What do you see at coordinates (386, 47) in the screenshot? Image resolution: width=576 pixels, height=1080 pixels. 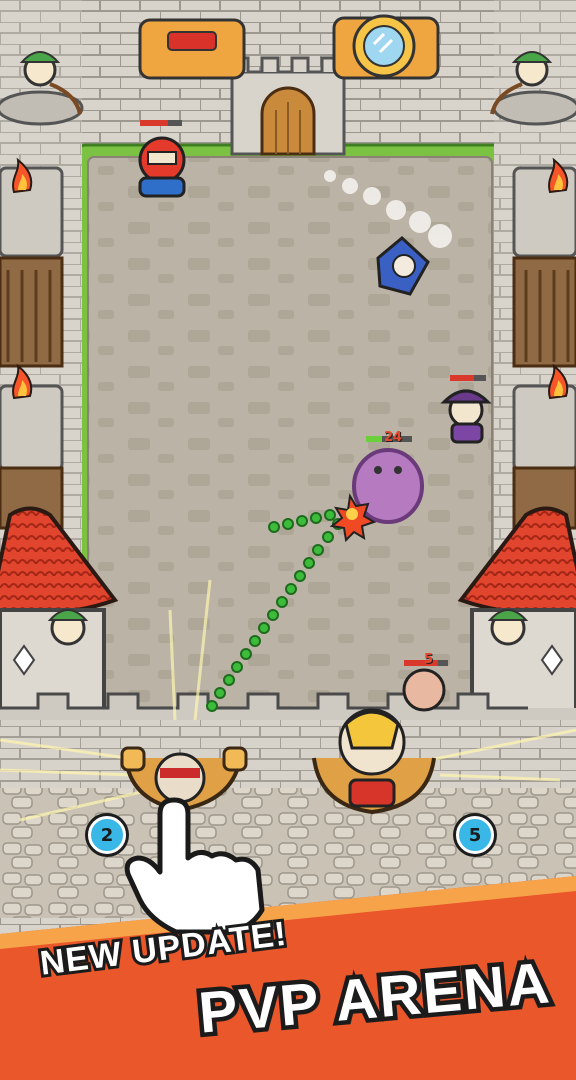 I see `magic-mirror-icon` at bounding box center [386, 47].